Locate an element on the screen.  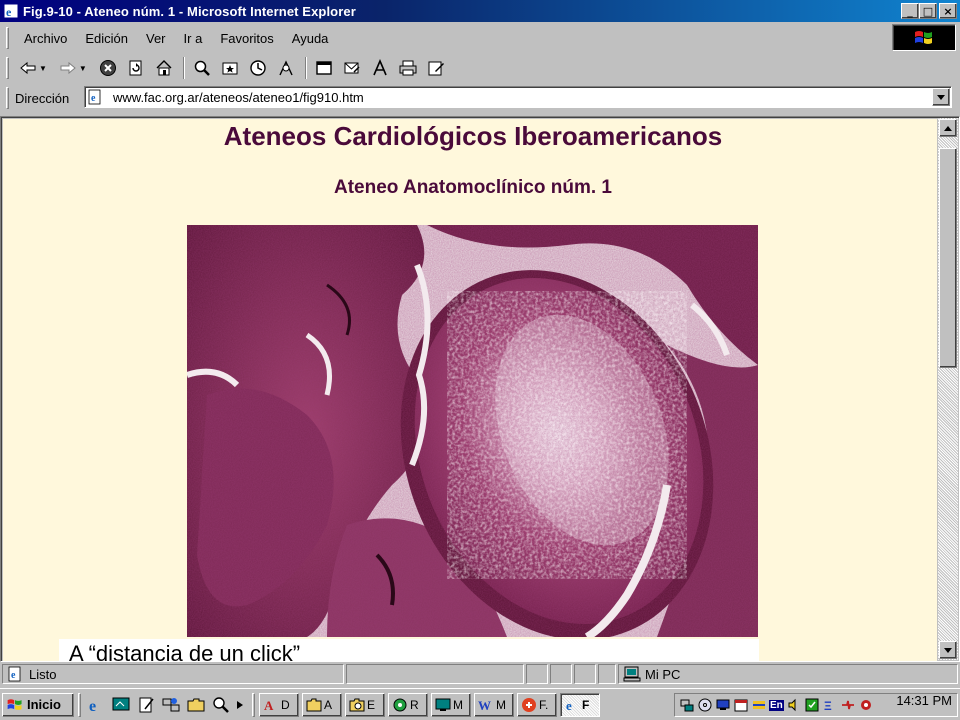
svg-text: A is located at coordinates (269, 705).